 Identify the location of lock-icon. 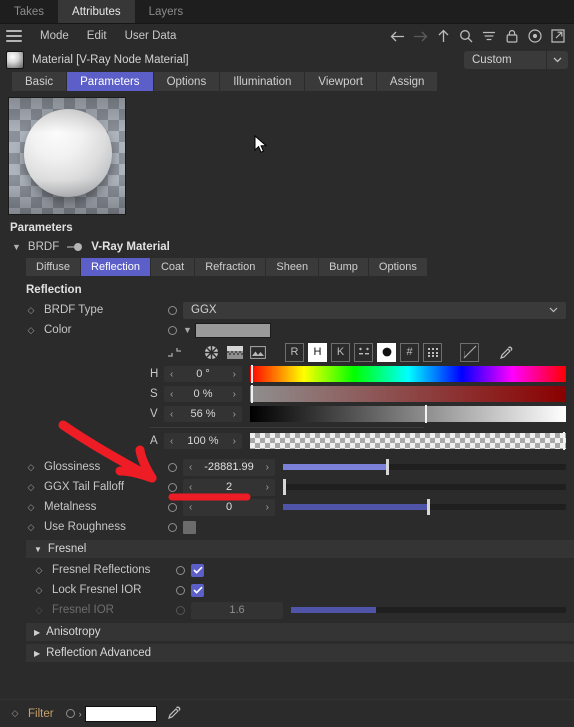
(512, 36).